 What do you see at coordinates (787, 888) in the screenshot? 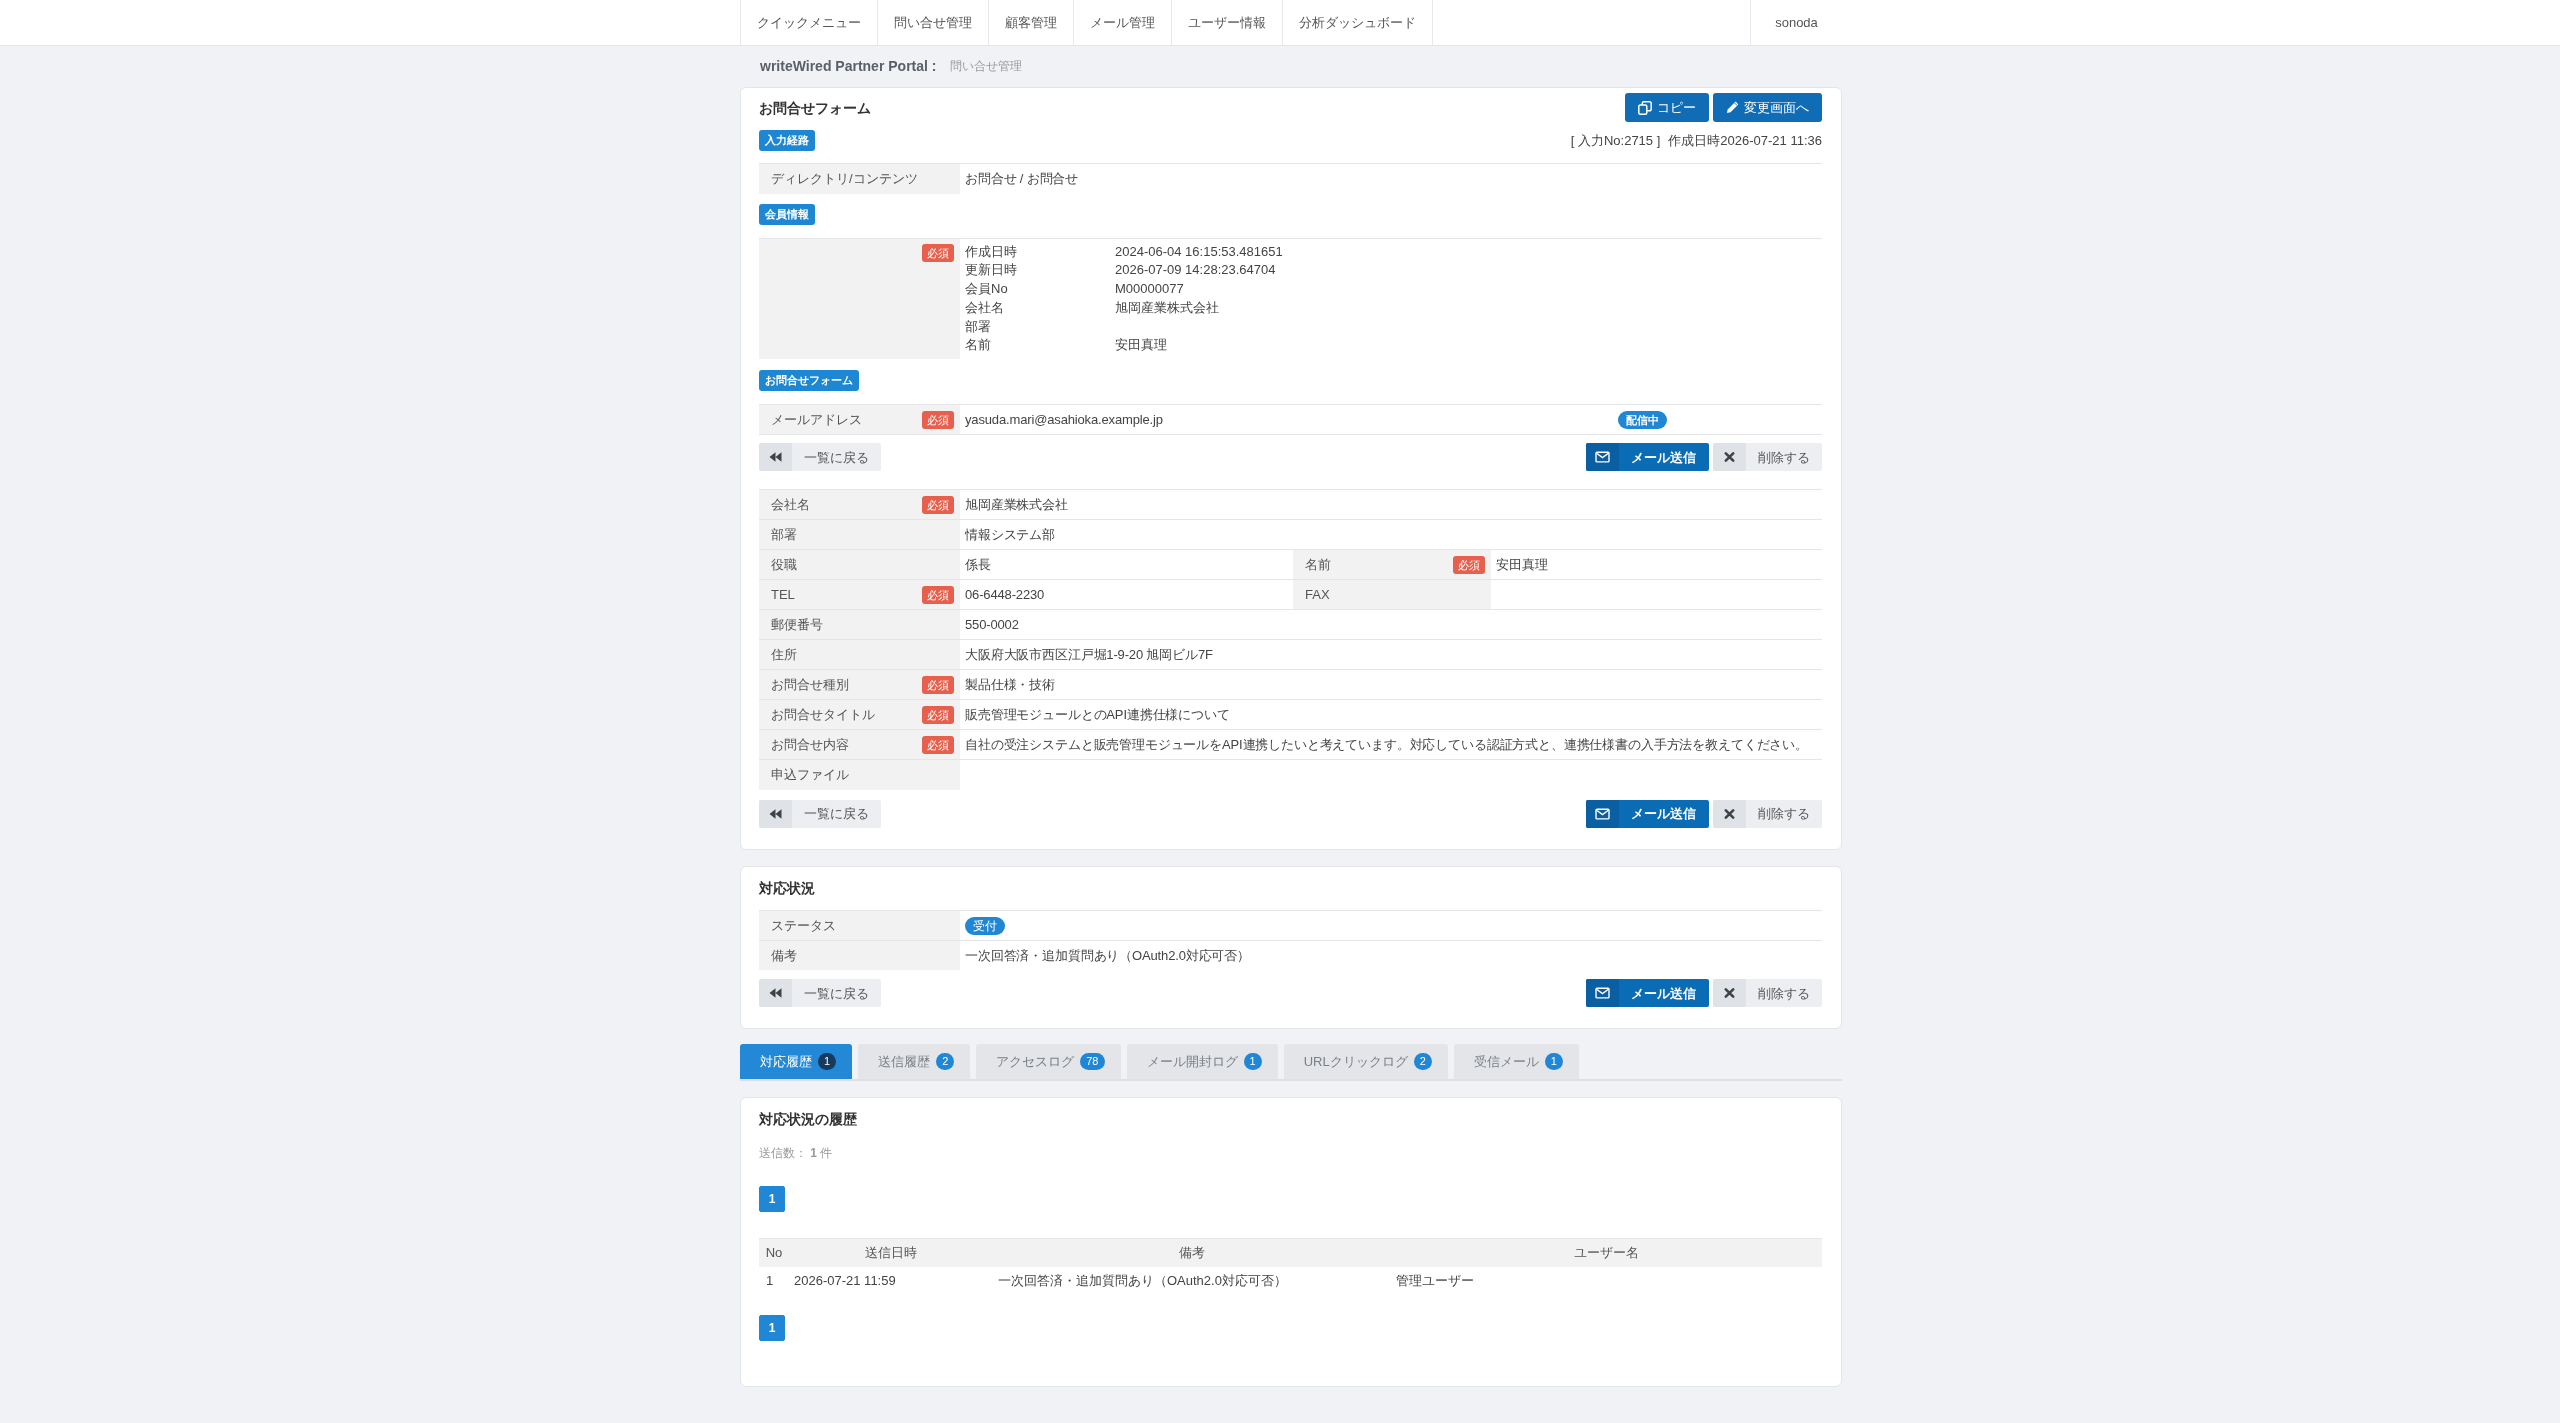
I see `section-title: 対応状況` at bounding box center [787, 888].